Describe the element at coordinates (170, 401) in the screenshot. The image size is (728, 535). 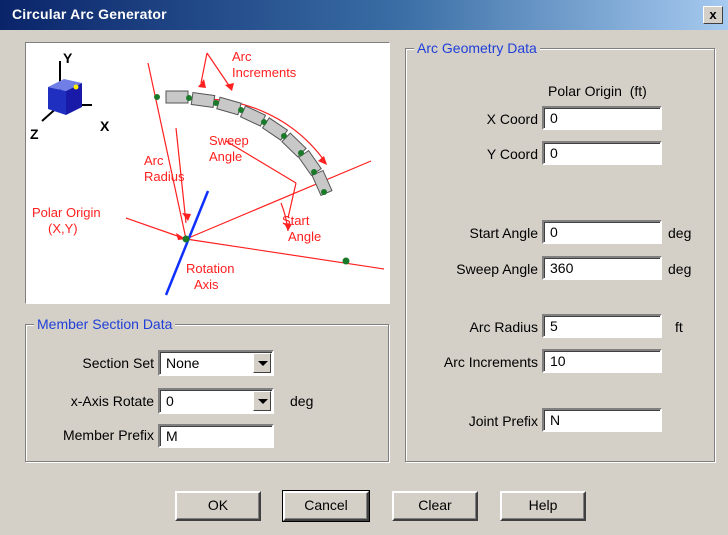
I see `x-axis-rotate-value: 0` at that location.